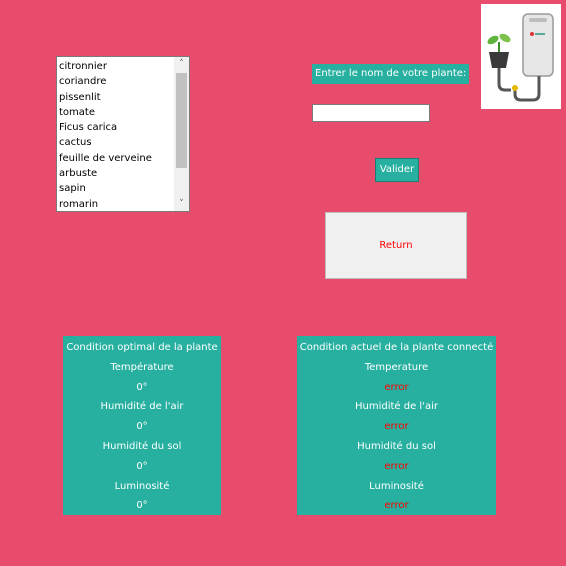 The height and width of the screenshot is (566, 566). What do you see at coordinates (391, 74) in the screenshot?
I see `plant-name-label: Entrer le nom de votre plante:` at bounding box center [391, 74].